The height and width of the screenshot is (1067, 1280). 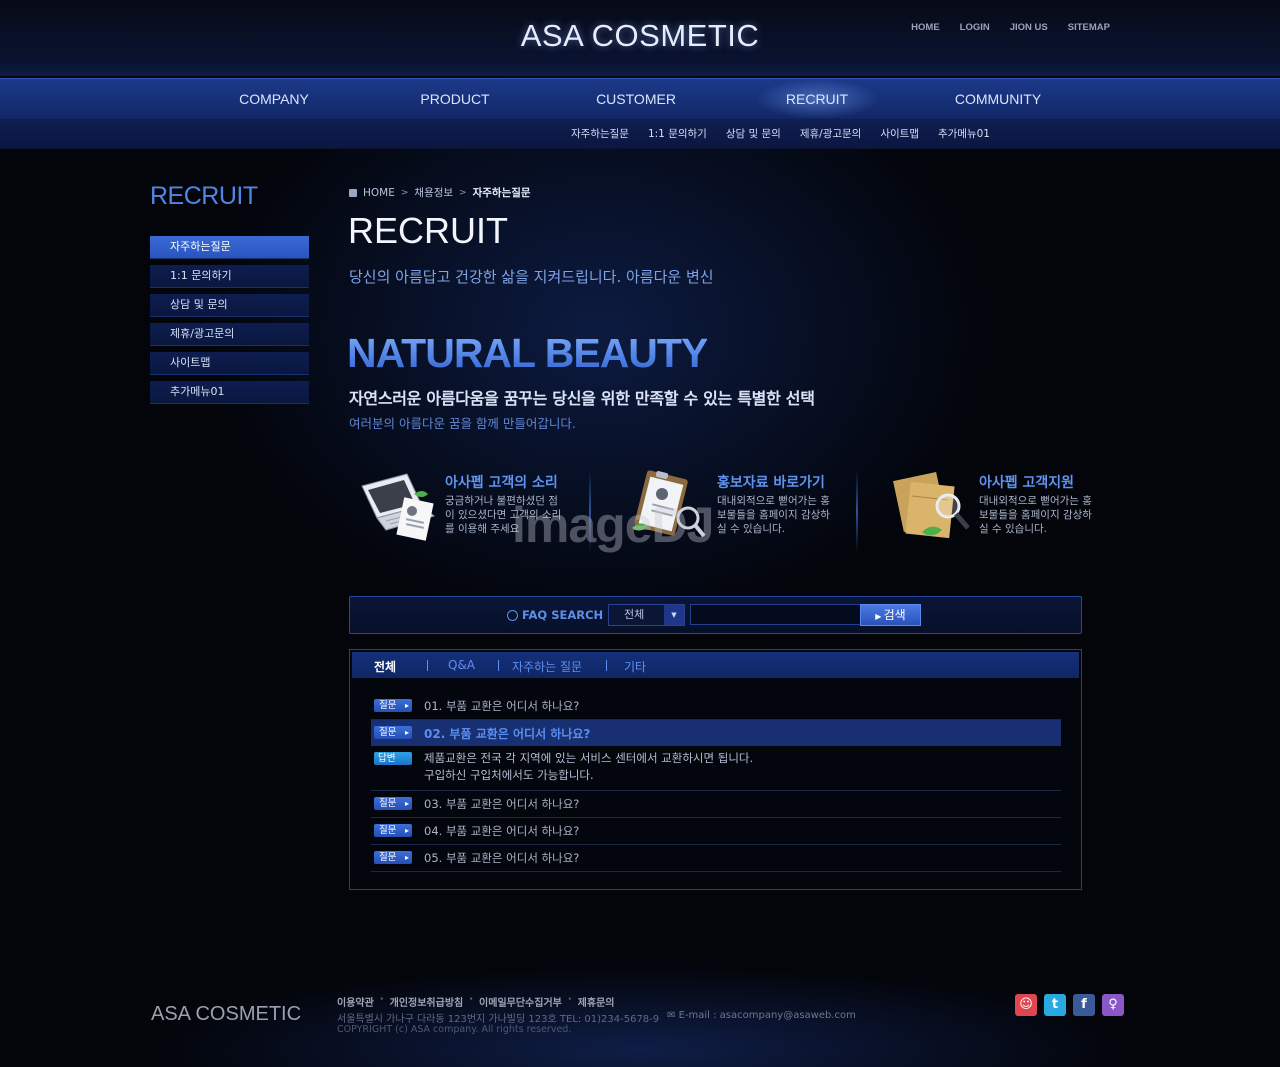 What do you see at coordinates (596, 1001) in the screenshot?
I see `footer-link-partnership: 제휴문의` at bounding box center [596, 1001].